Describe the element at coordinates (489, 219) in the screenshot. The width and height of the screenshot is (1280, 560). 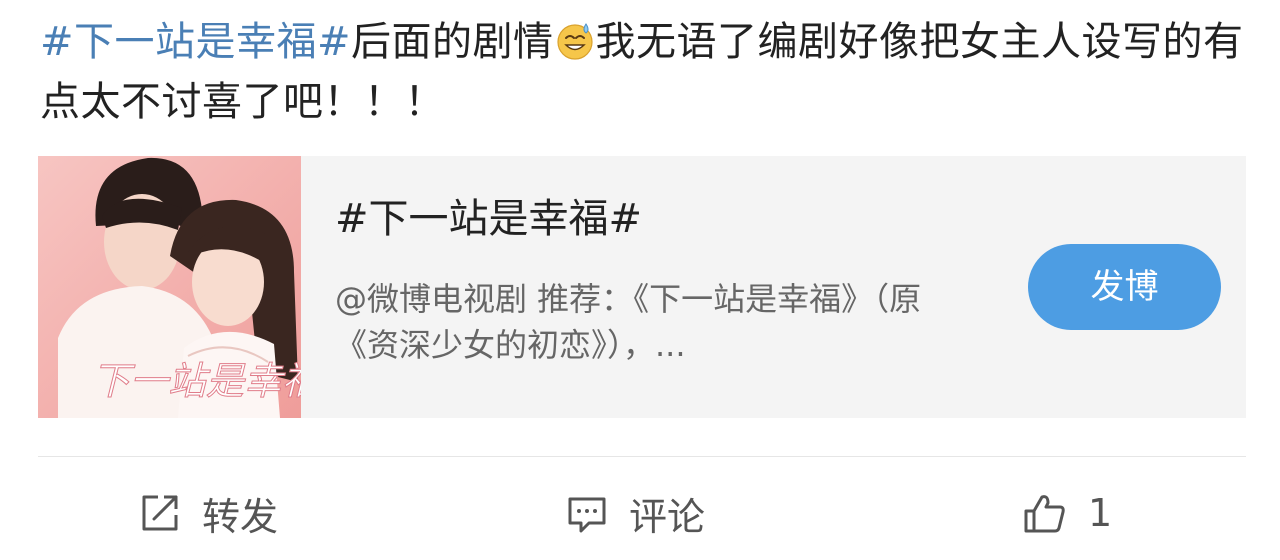
I see `topic-card-title: #下一站是幸福#` at that location.